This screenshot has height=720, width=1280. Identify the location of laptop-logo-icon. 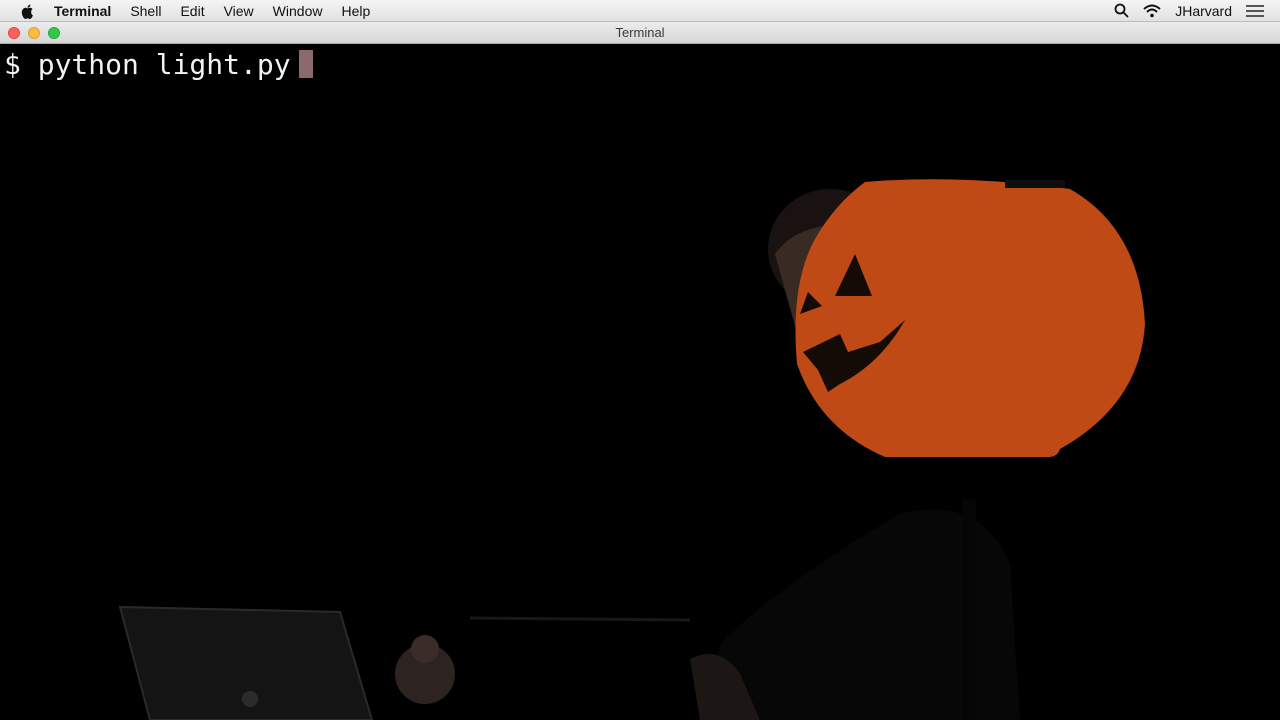
(250, 699).